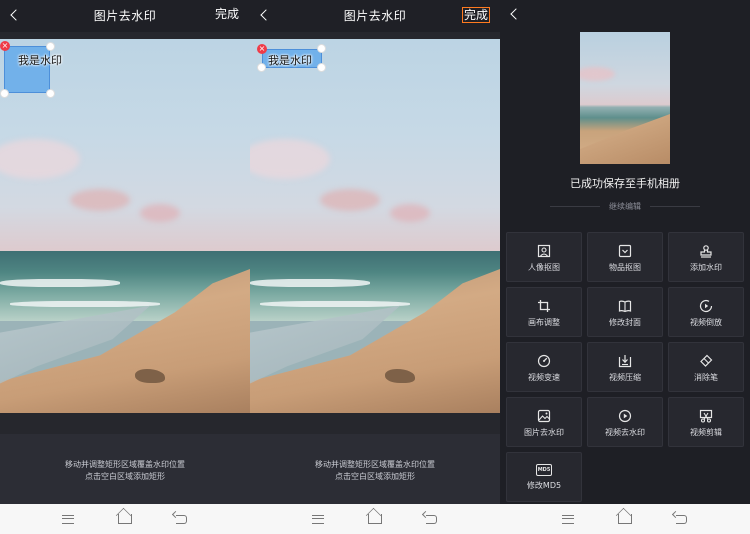 This screenshot has width=750, height=534. What do you see at coordinates (544, 306) in the screenshot?
I see `crop-icon` at bounding box center [544, 306].